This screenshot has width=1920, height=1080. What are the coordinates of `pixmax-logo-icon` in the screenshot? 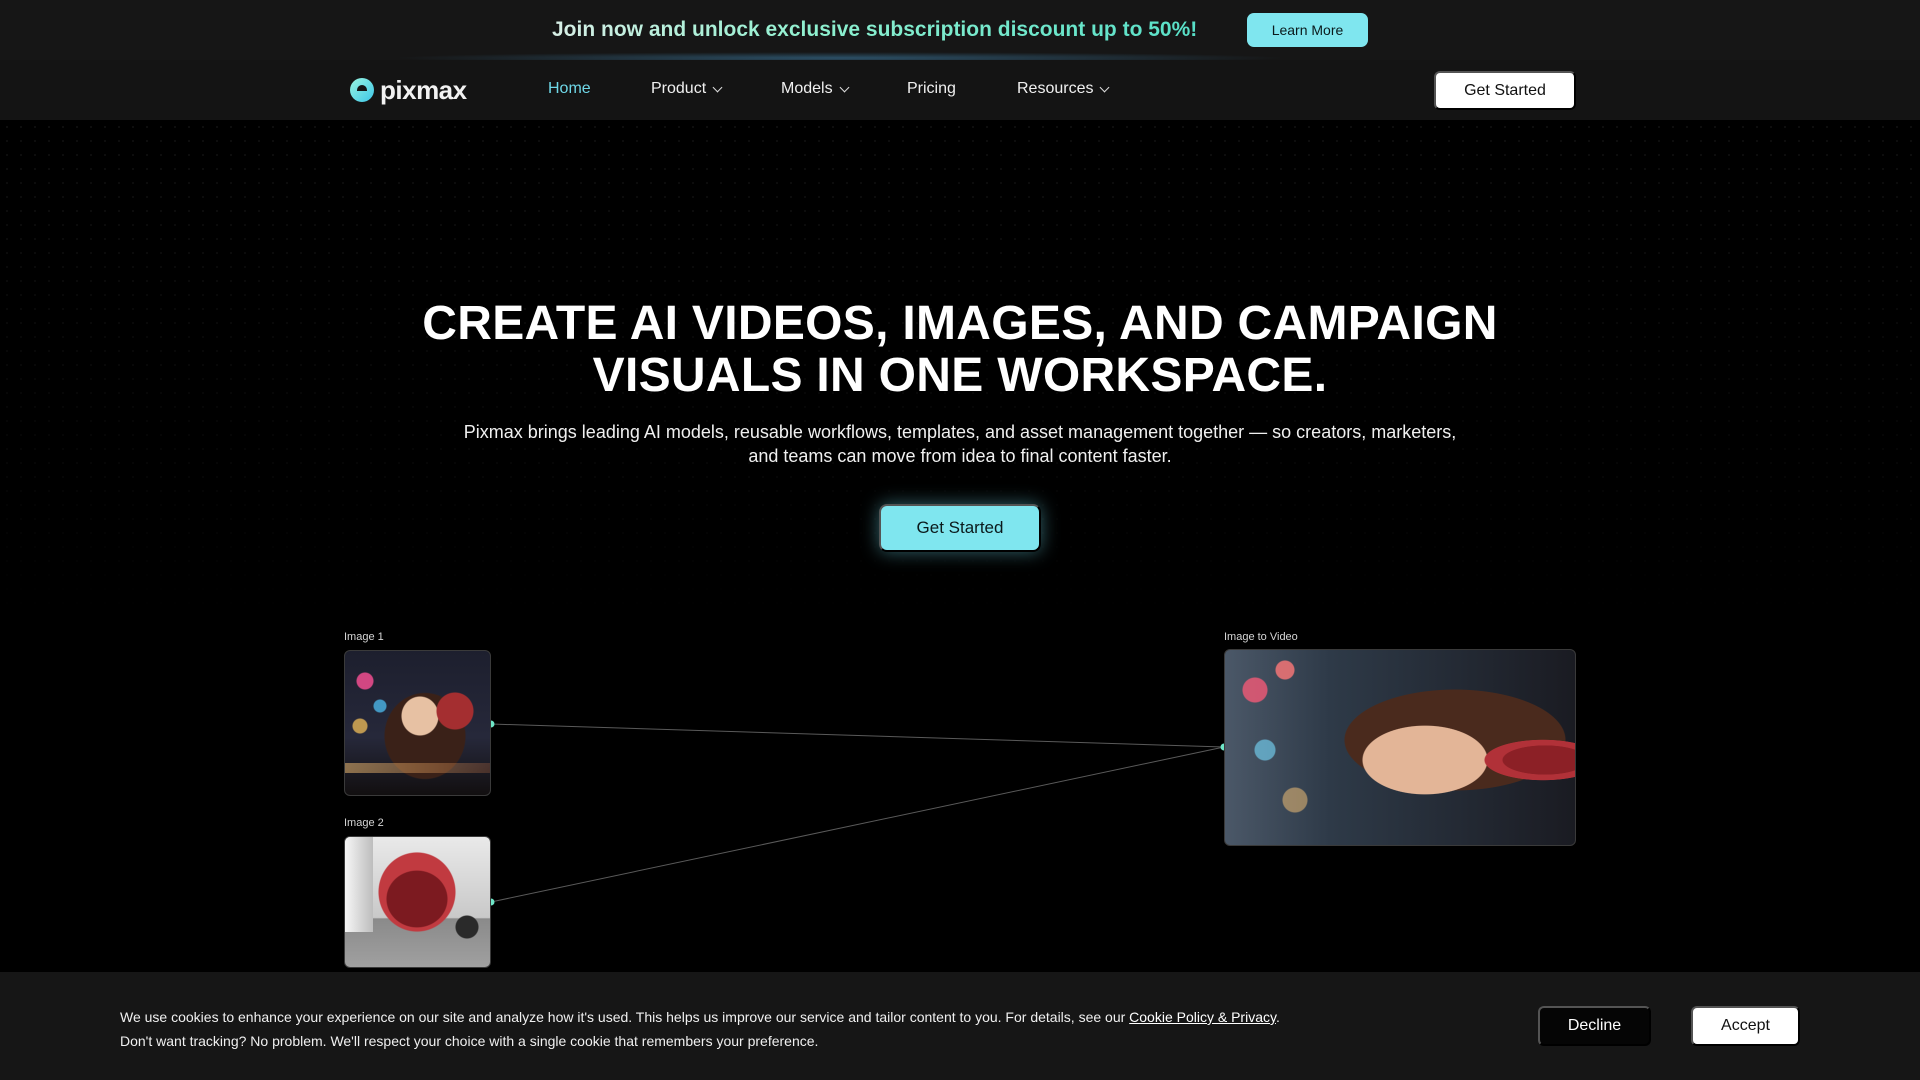 It's located at (362, 90).